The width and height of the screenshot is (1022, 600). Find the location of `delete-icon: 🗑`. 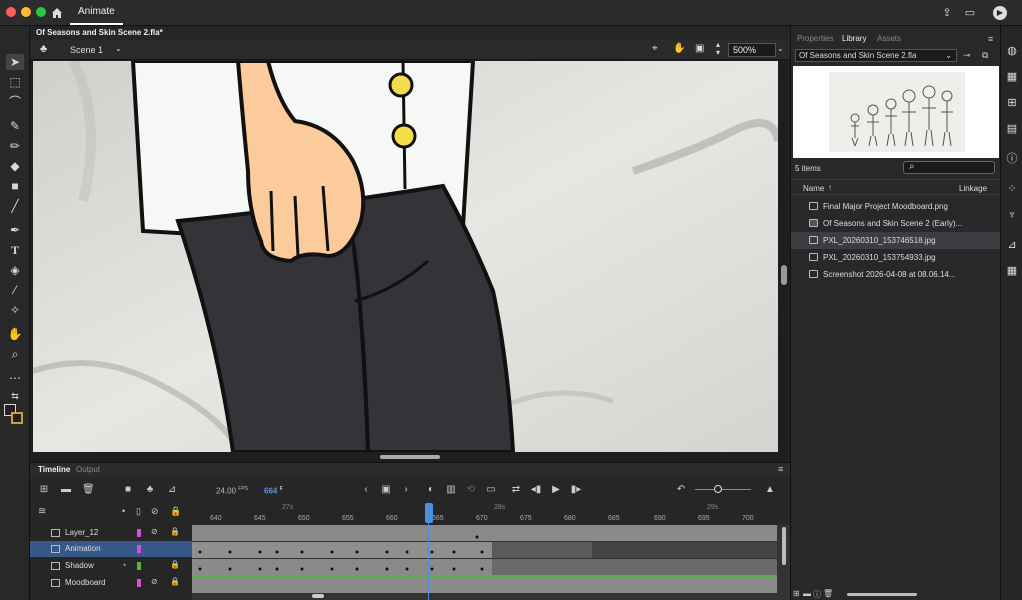

delete-icon: 🗑 is located at coordinates (828, 593).